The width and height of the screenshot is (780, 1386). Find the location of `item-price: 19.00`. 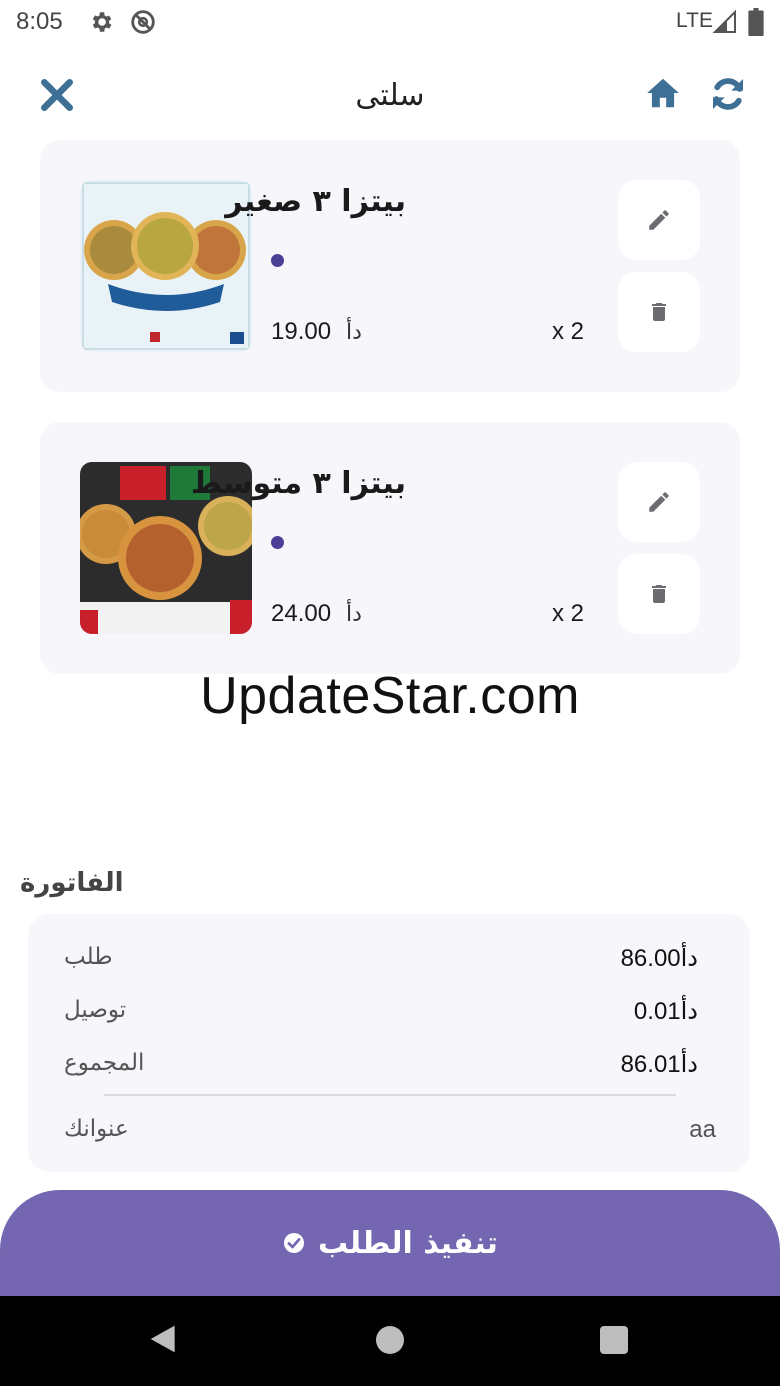

item-price: 19.00 is located at coordinates (301, 331).